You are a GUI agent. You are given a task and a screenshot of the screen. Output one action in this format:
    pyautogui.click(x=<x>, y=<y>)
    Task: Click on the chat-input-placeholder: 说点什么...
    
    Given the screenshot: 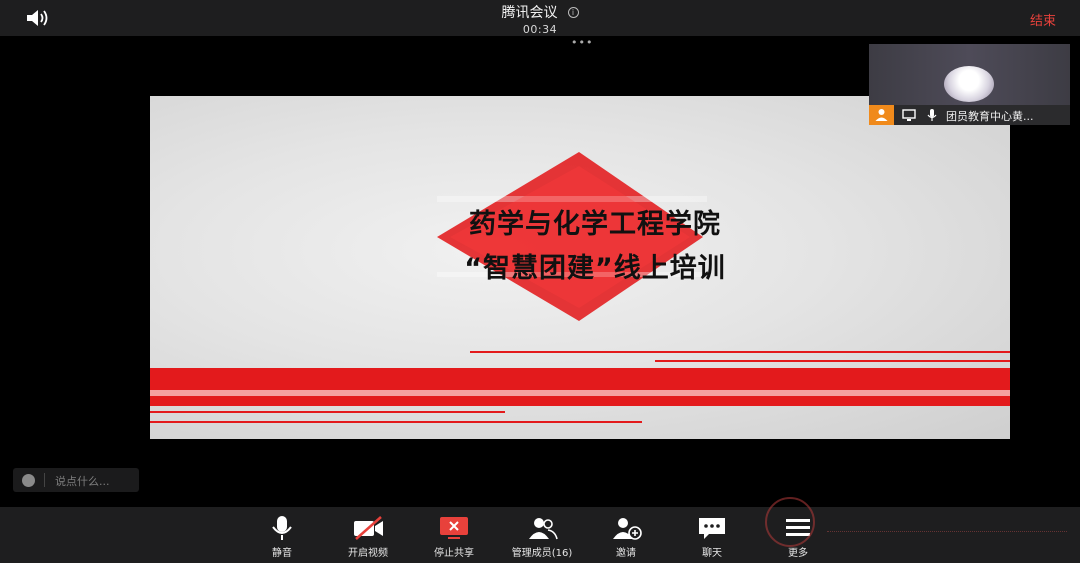 What is the action you would take?
    pyautogui.click(x=82, y=481)
    